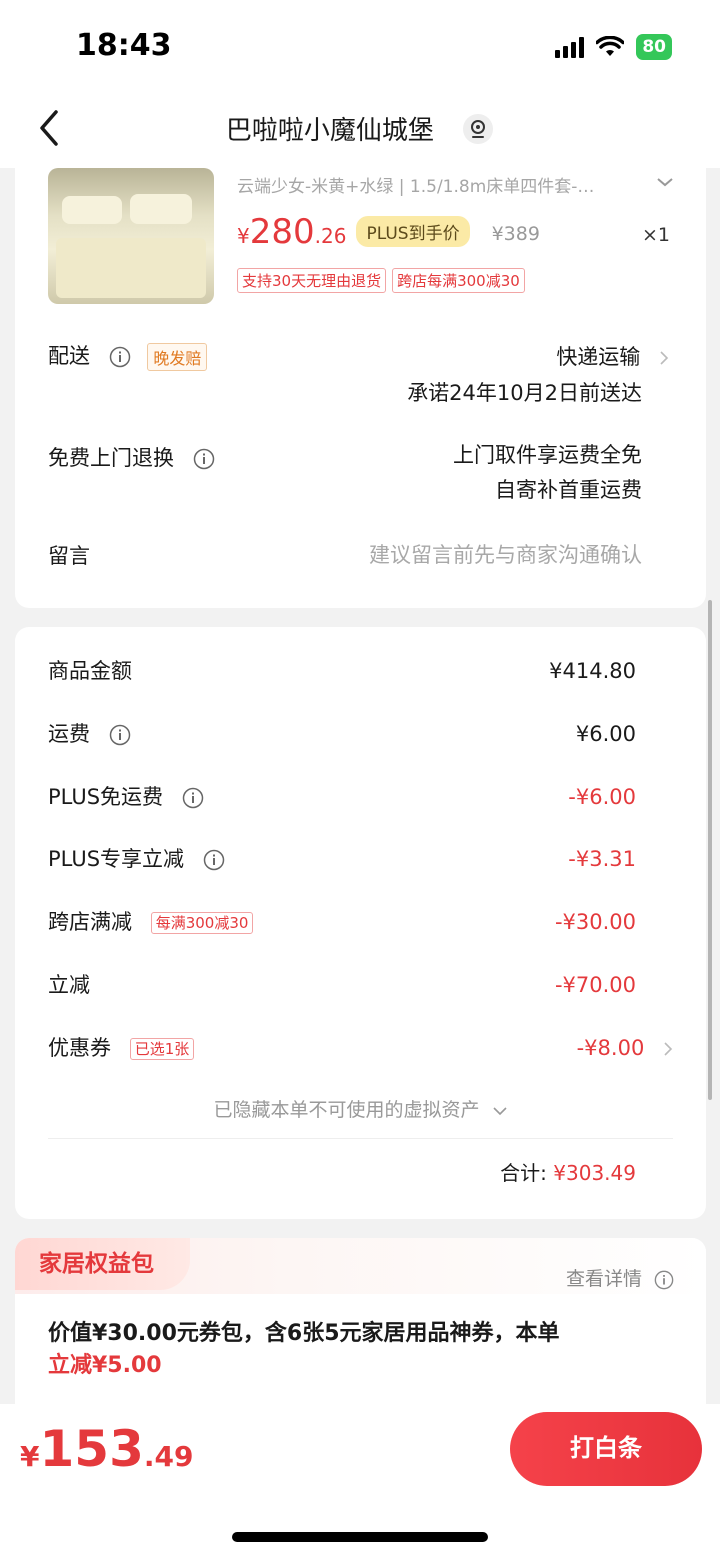 This screenshot has width=720, height=1558. Describe the element at coordinates (102, 1264) in the screenshot. I see `benefit-title: 家居权益包` at that location.